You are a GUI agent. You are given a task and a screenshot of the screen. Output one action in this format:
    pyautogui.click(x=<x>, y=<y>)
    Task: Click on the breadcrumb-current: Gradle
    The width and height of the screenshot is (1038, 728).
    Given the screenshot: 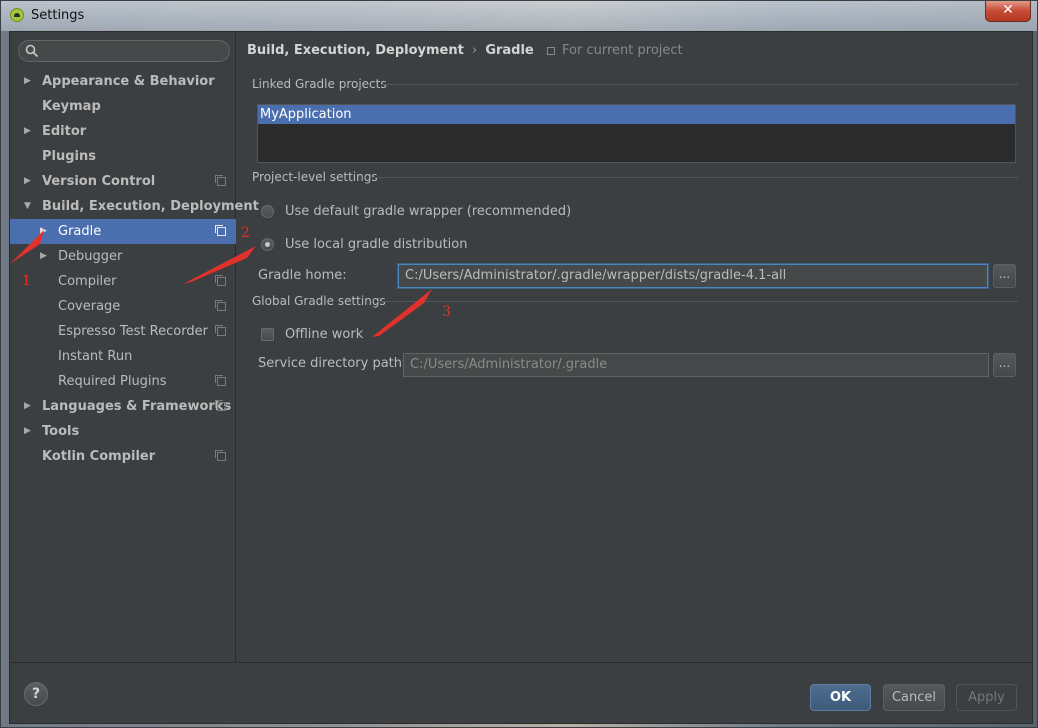 What is the action you would take?
    pyautogui.click(x=509, y=50)
    